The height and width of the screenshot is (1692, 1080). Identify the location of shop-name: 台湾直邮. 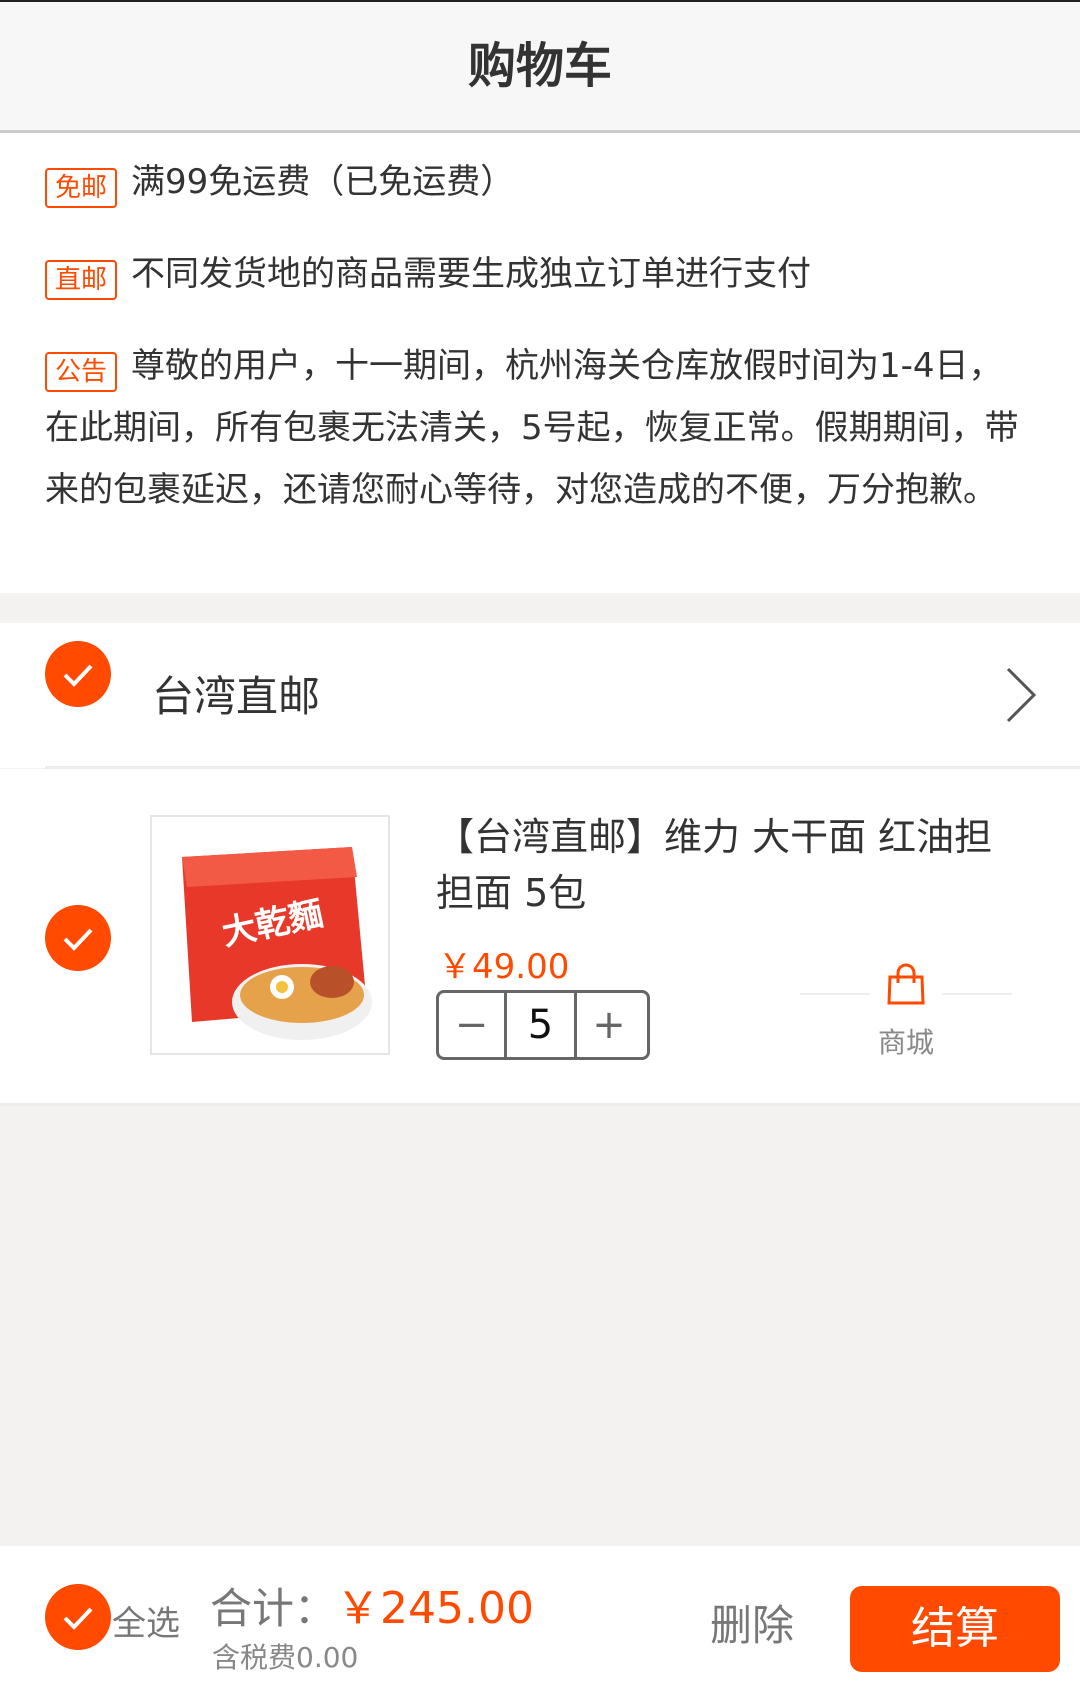
(236, 696).